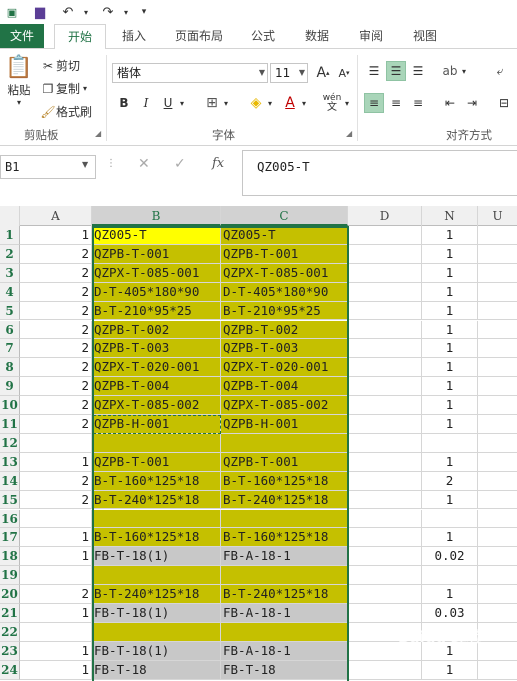 The width and height of the screenshot is (517, 681). What do you see at coordinates (418, 103) in the screenshot?
I see `align-right-icon: ≡` at bounding box center [418, 103].